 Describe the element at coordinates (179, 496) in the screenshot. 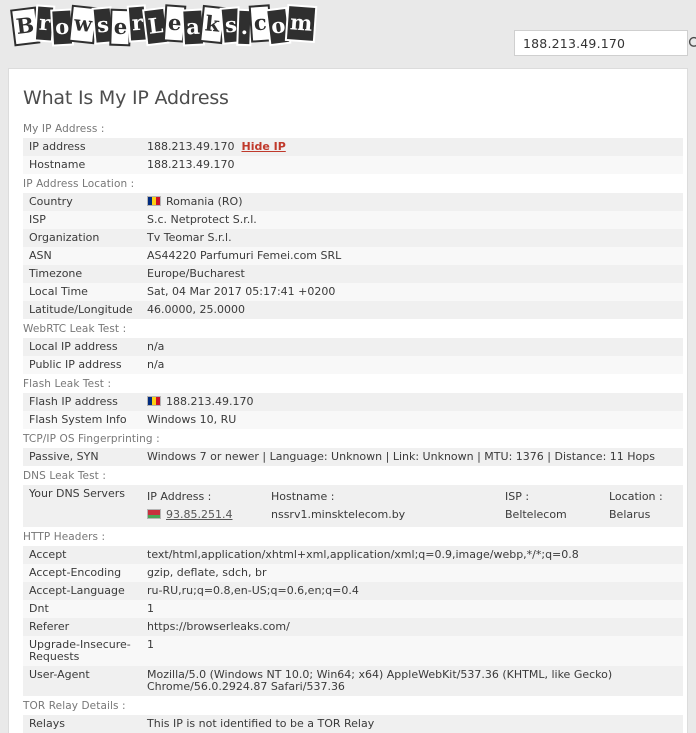

I see `dns-column-header: IP Address :` at that location.